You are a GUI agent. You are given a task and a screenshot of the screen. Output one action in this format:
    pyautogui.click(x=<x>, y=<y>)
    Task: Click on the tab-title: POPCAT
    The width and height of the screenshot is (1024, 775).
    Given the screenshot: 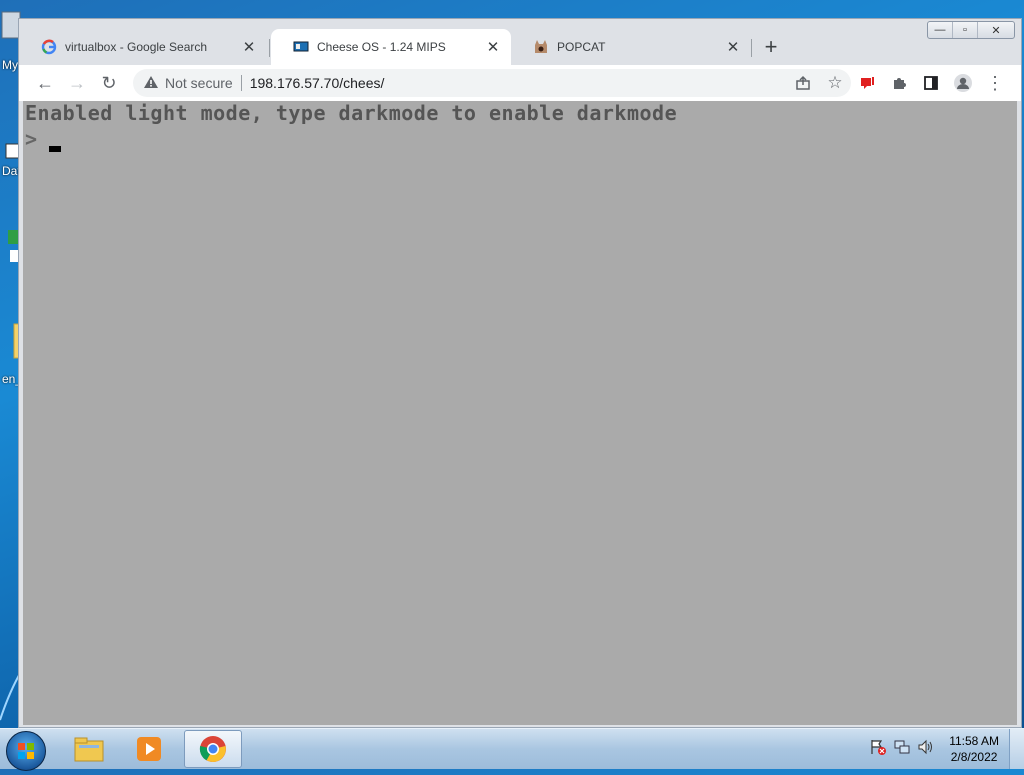 What is the action you would take?
    pyautogui.click(x=581, y=47)
    